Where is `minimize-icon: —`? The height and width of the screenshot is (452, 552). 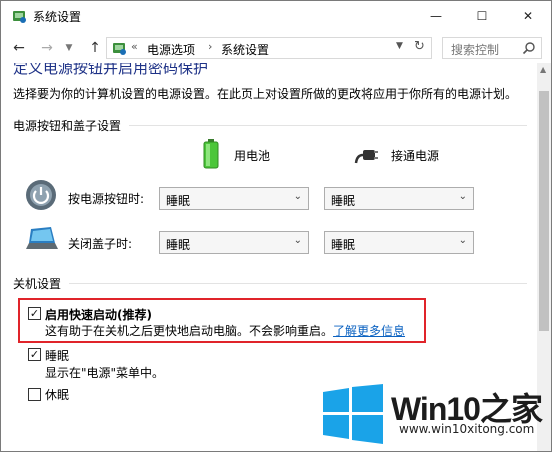
minimize-icon: — is located at coordinates (436, 16).